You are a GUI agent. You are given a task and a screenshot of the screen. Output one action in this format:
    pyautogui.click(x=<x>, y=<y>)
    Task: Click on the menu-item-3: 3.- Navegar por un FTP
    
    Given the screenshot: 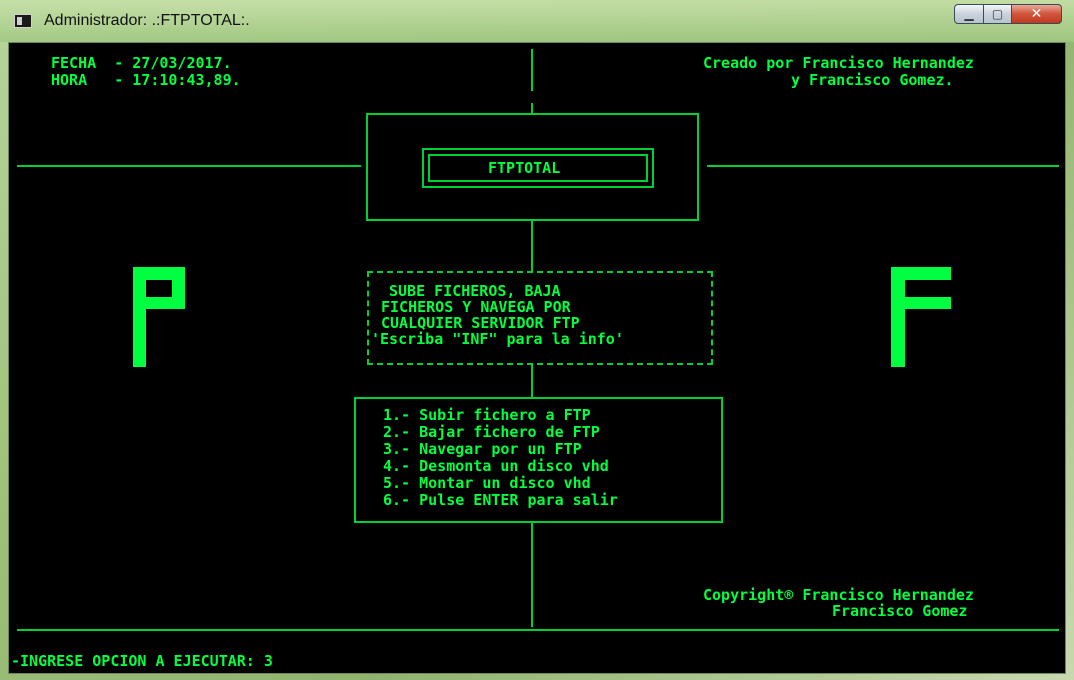 What is the action you would take?
    pyautogui.click(x=482, y=449)
    